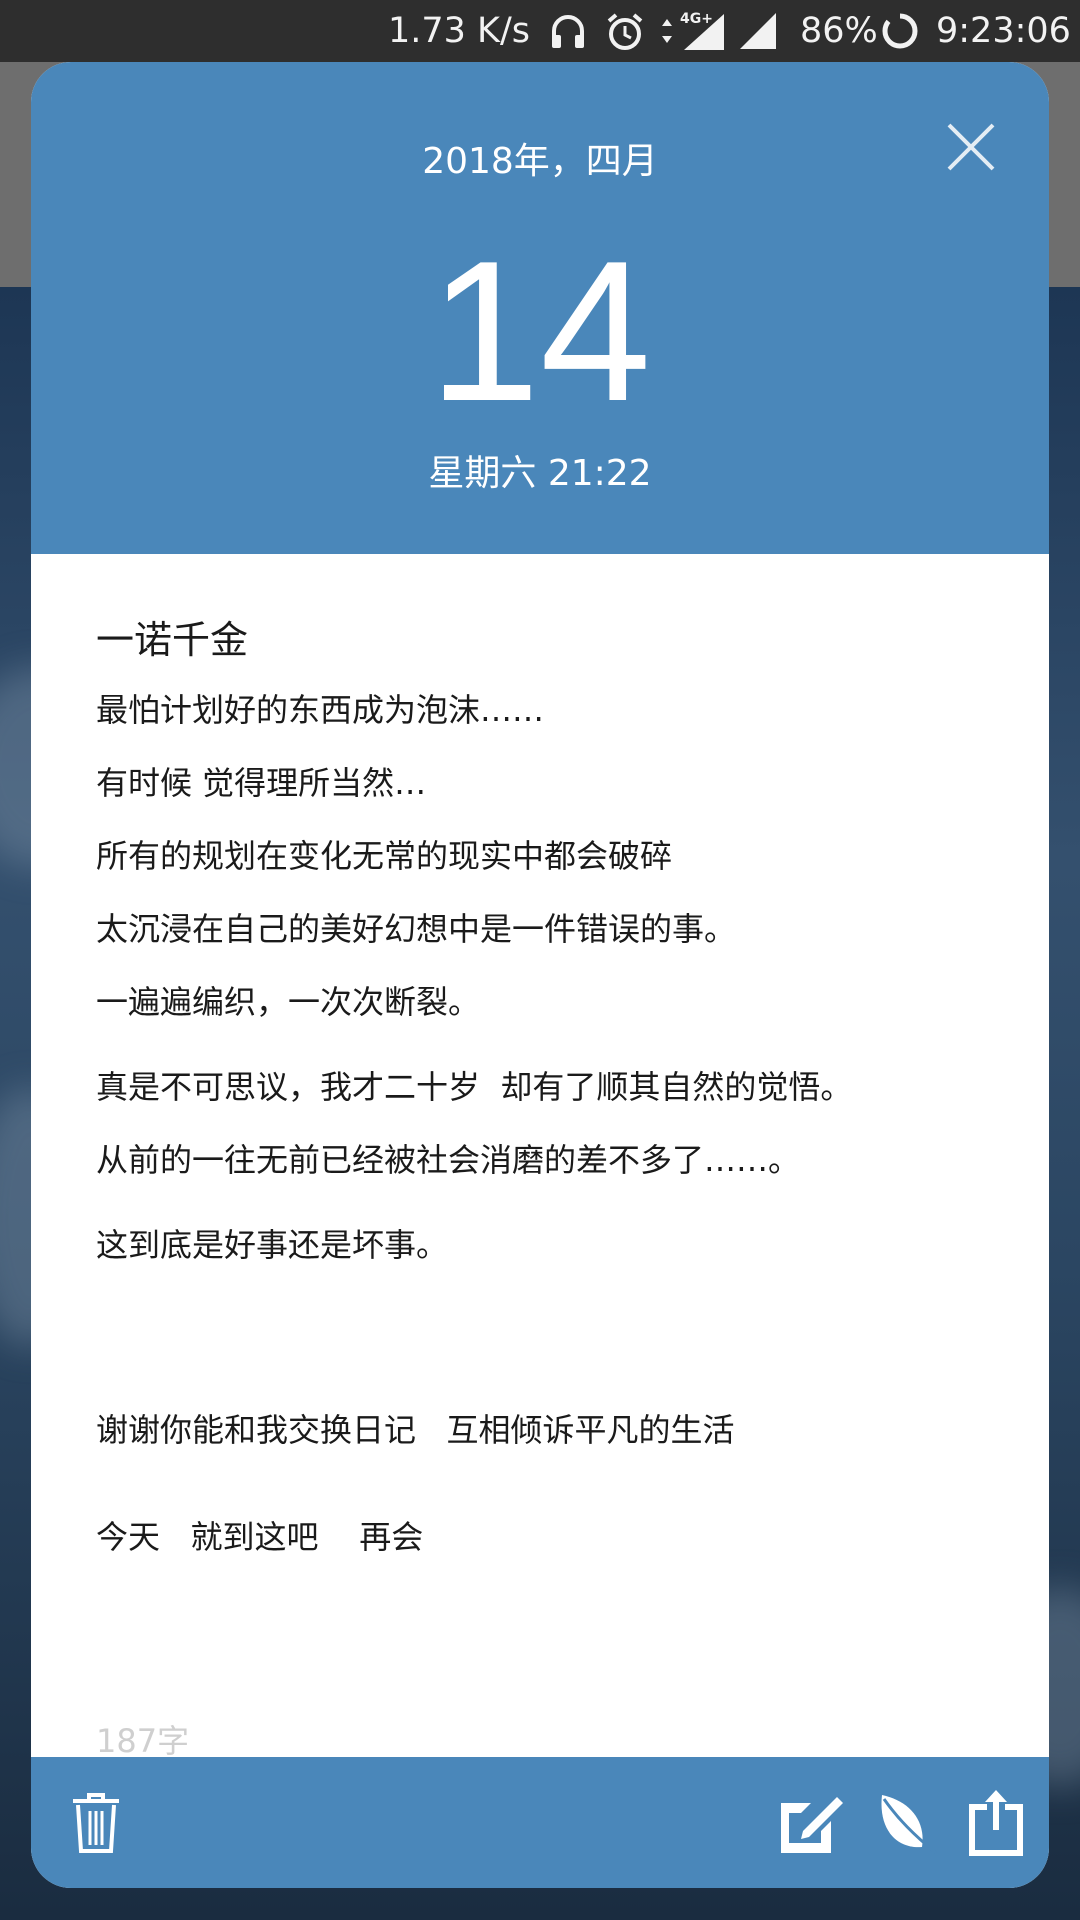 This screenshot has width=1080, height=1920. Describe the element at coordinates (758, 35) in the screenshot. I see `signal-icon` at that location.